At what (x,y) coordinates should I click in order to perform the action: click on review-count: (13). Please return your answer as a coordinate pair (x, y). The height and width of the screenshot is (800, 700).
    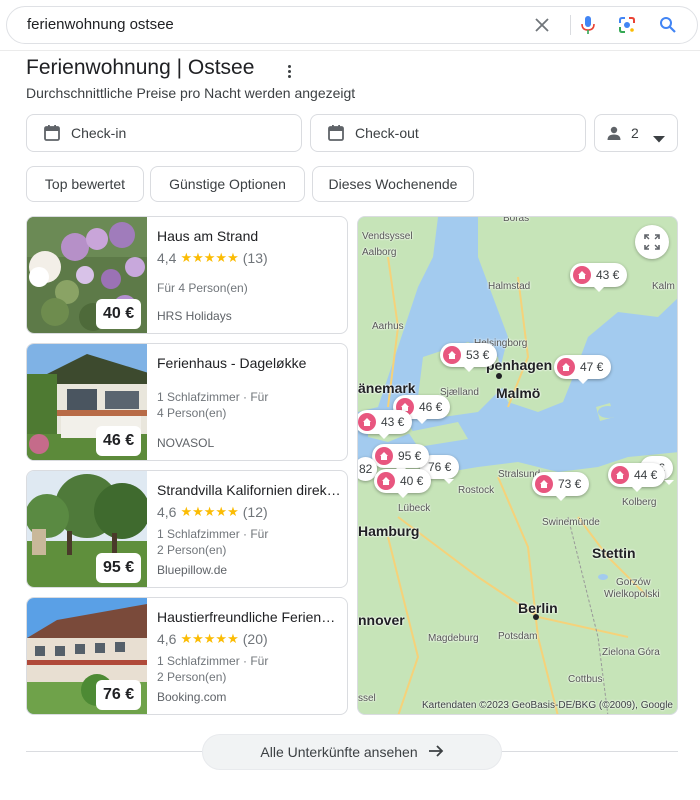
    Looking at the image, I should click on (255, 258).